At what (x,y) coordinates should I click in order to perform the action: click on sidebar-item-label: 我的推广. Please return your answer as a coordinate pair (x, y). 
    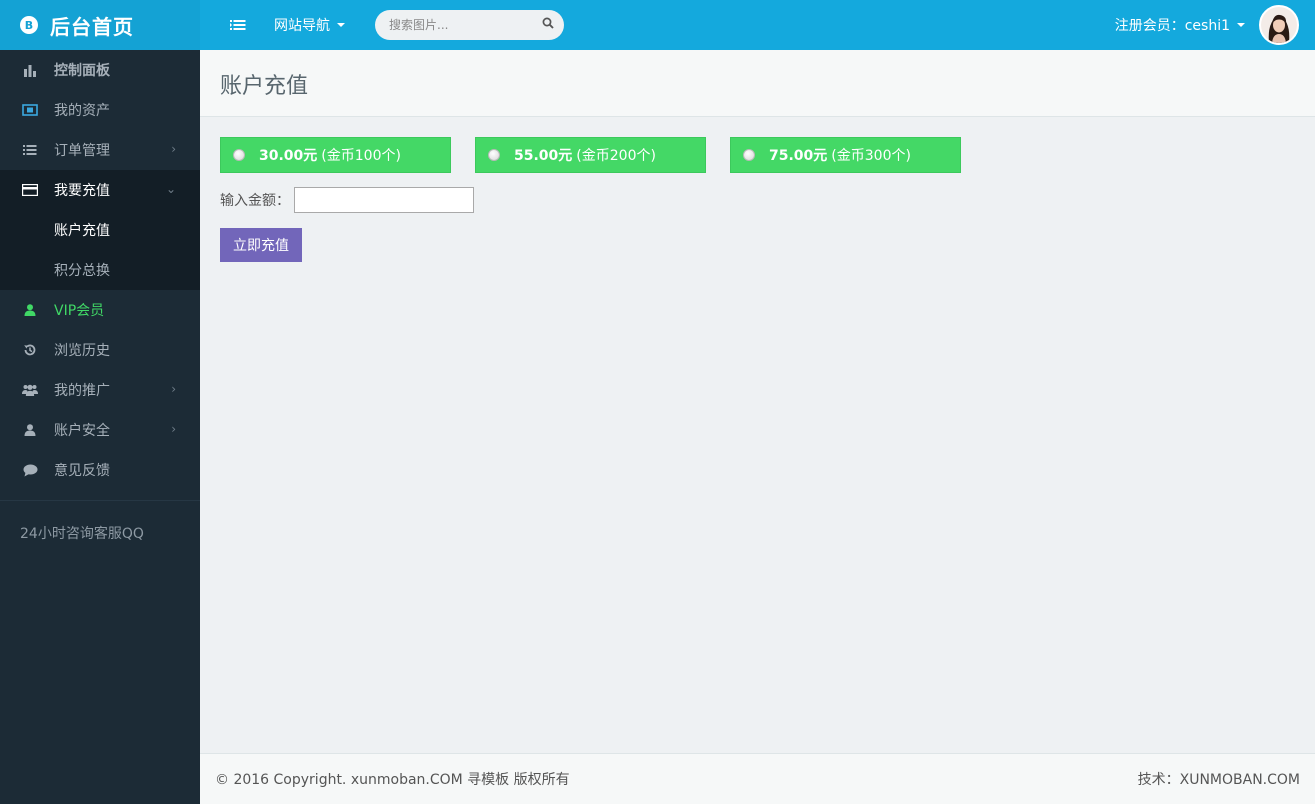
    Looking at the image, I should click on (82, 391).